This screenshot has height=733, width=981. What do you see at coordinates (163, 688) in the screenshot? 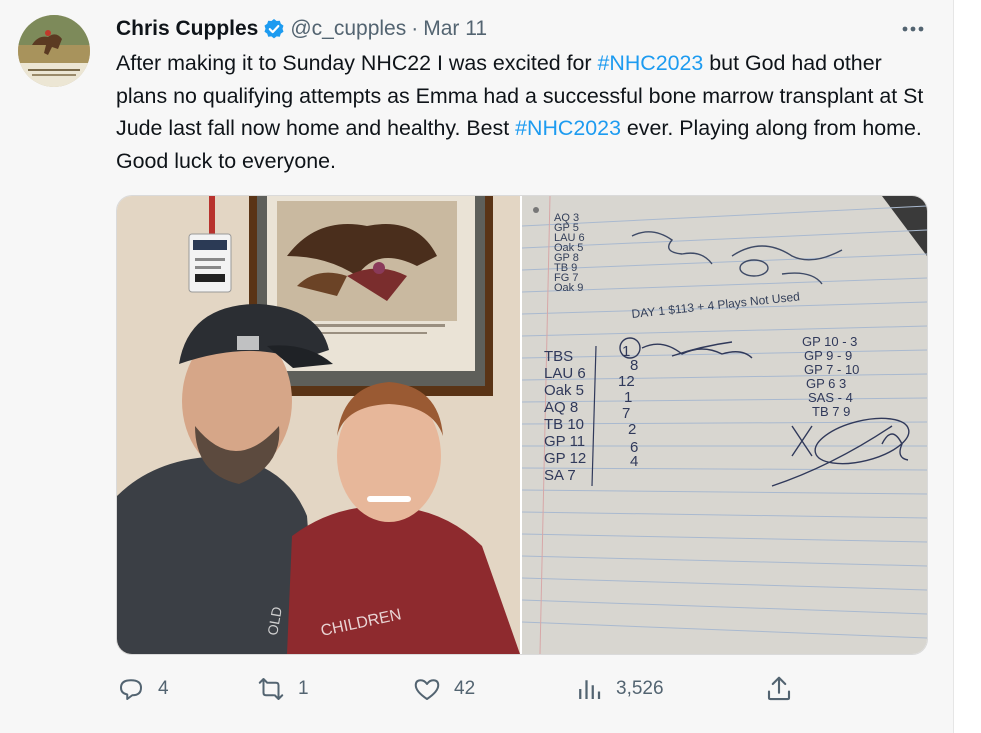
I see `reply-count: 4` at bounding box center [163, 688].